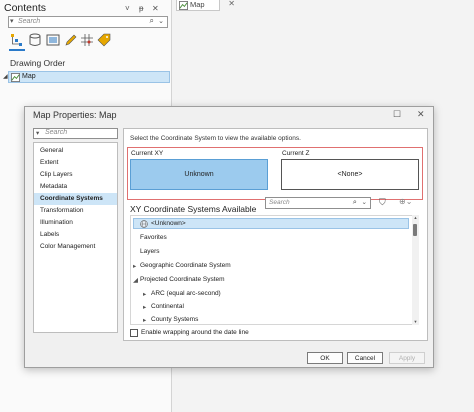 This screenshot has height=412, width=474. What do you see at coordinates (195, 332) in the screenshot?
I see `wrap-dateline-label: Enable wrapping around the date line` at bounding box center [195, 332].